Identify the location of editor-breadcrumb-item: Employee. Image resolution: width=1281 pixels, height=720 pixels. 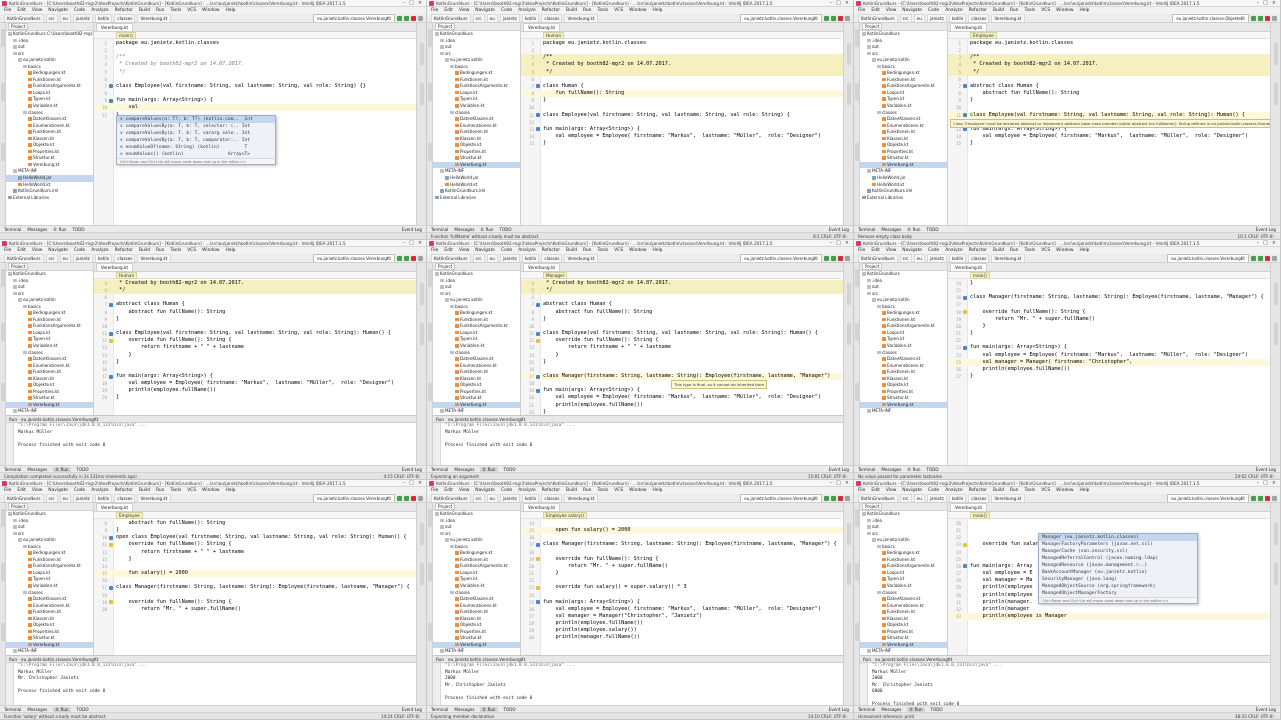
(983, 35).